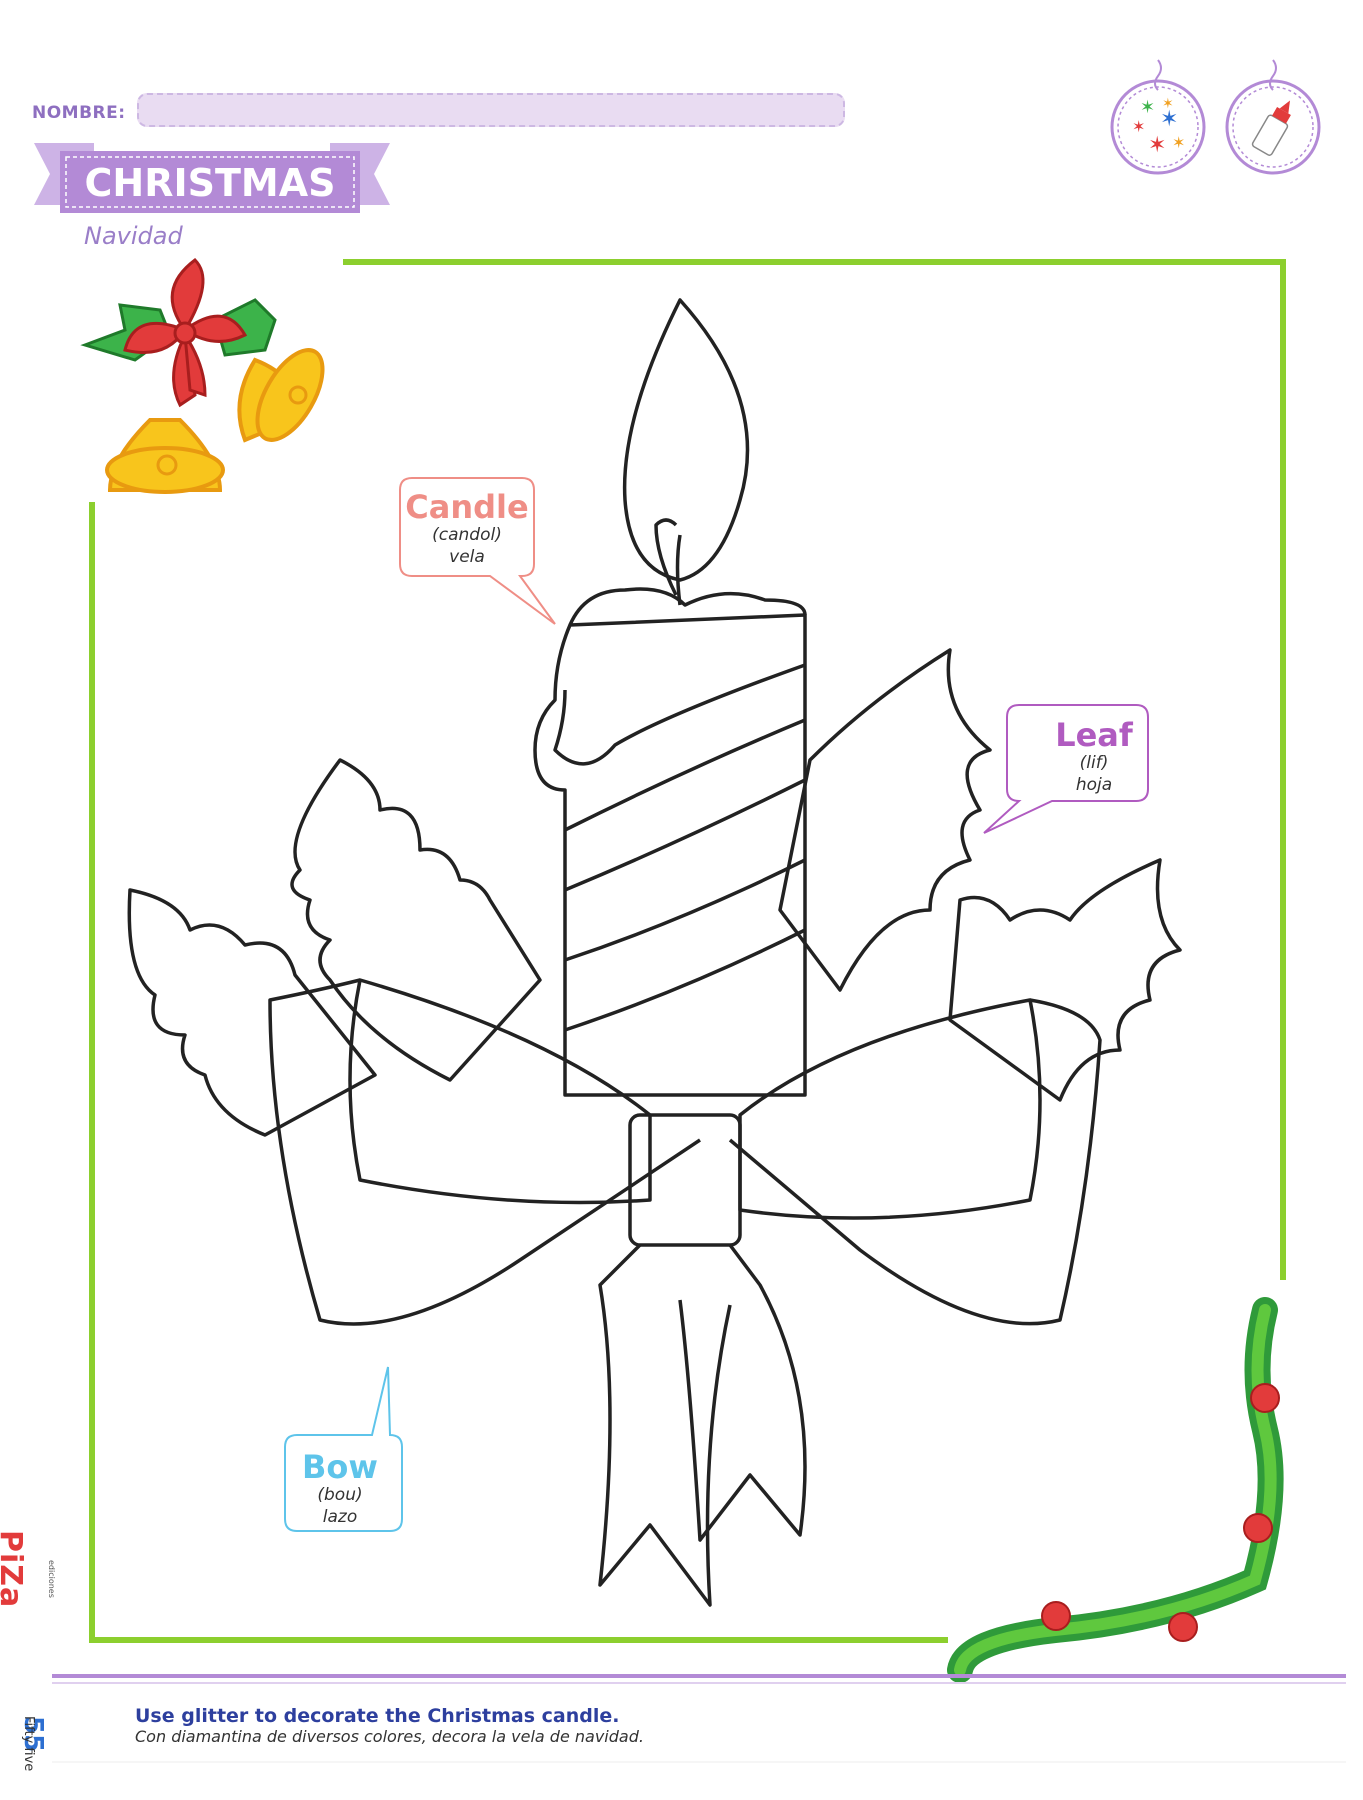 Image resolution: width=1363 pixels, height=1800 pixels. I want to click on leaf-label: Leaf (lif) hoja, so click(1066, 769).